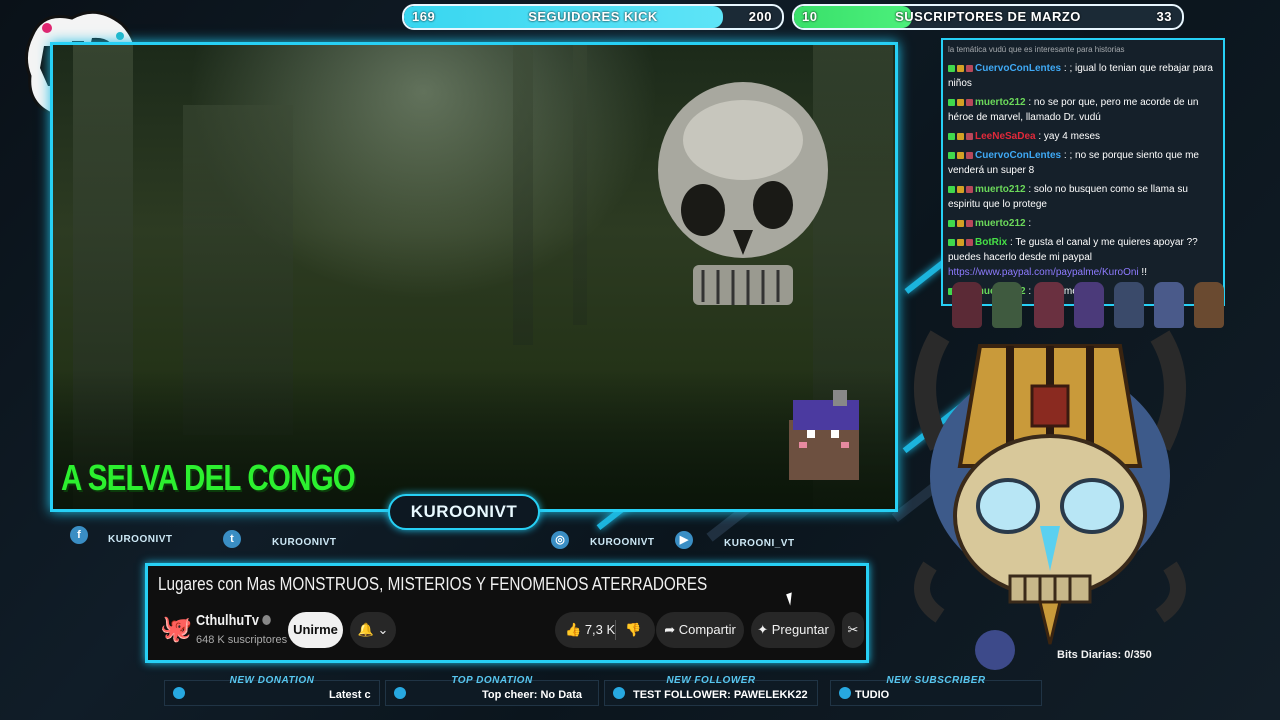 The width and height of the screenshot is (1280, 720). I want to click on instagram-handle: KUROONIVT, so click(622, 542).